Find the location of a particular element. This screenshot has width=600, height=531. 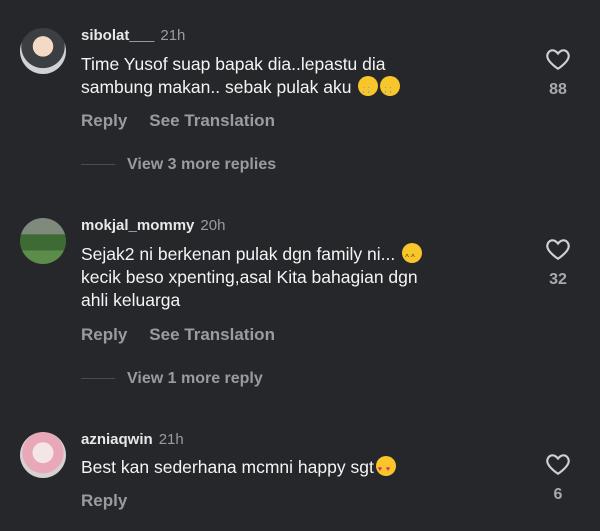

comment-header: azniaqwin 21h is located at coordinates (132, 439).